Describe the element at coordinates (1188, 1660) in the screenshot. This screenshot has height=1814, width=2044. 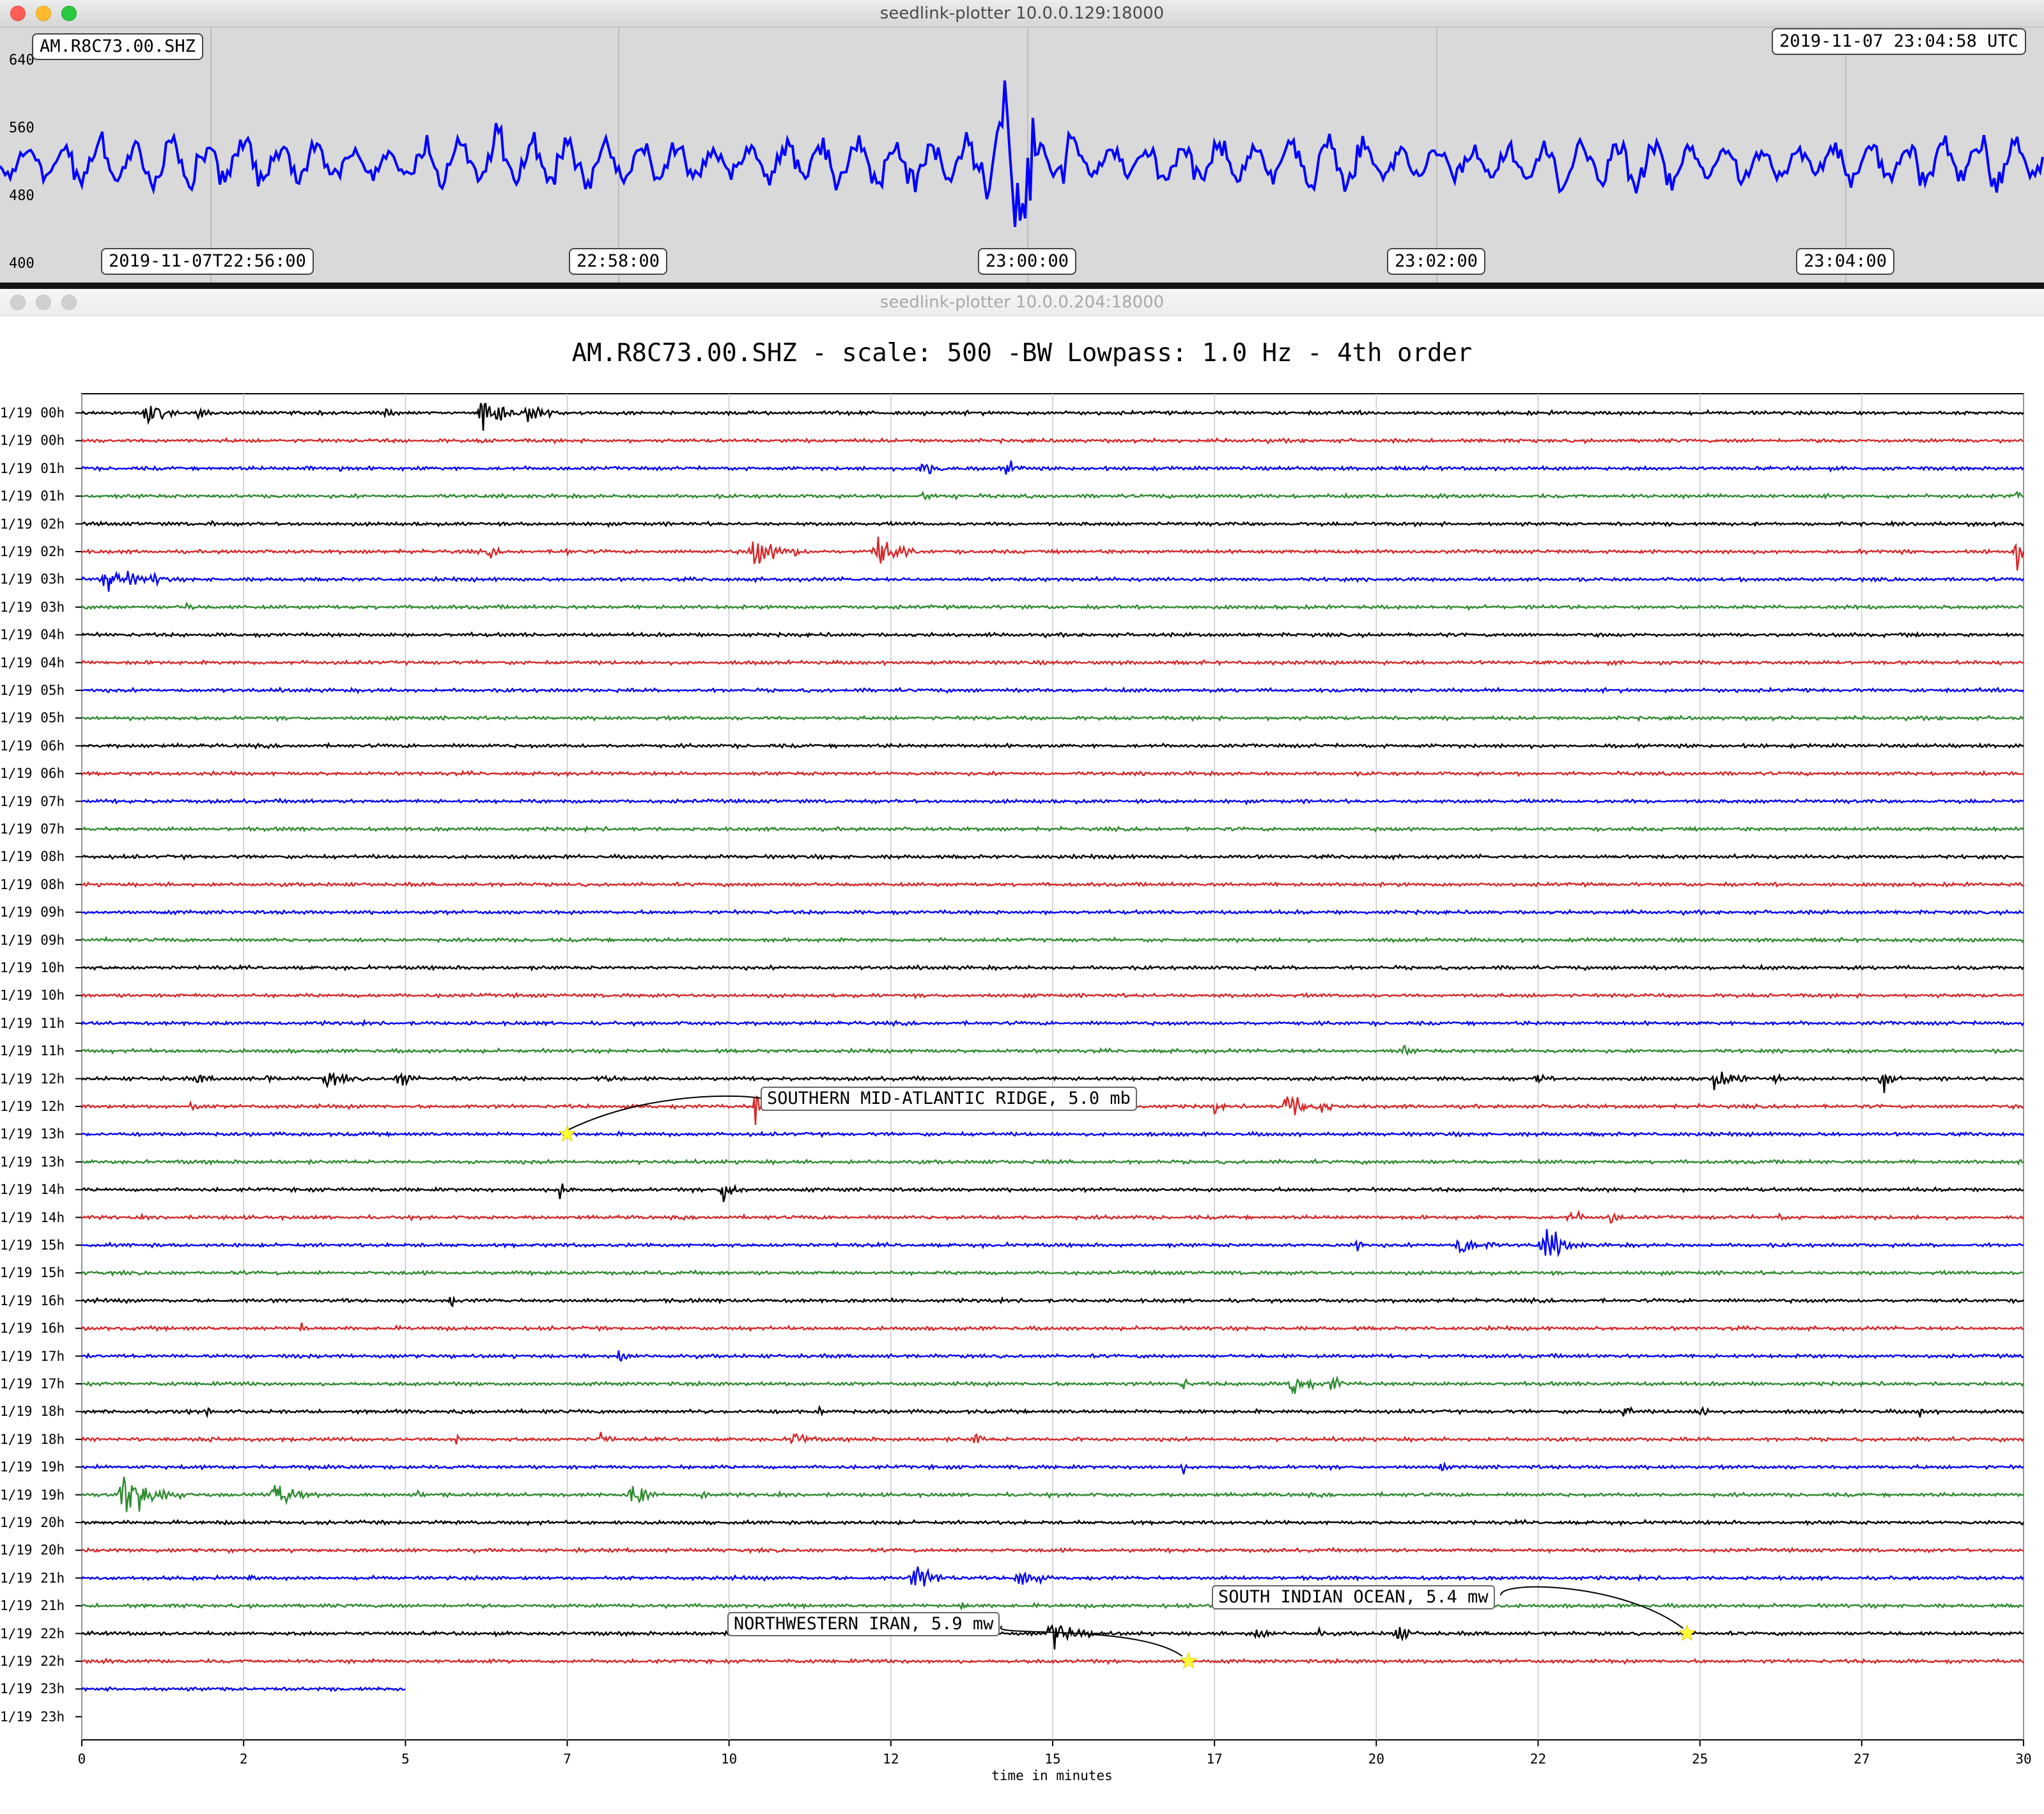
I see `event-star-icon` at that location.